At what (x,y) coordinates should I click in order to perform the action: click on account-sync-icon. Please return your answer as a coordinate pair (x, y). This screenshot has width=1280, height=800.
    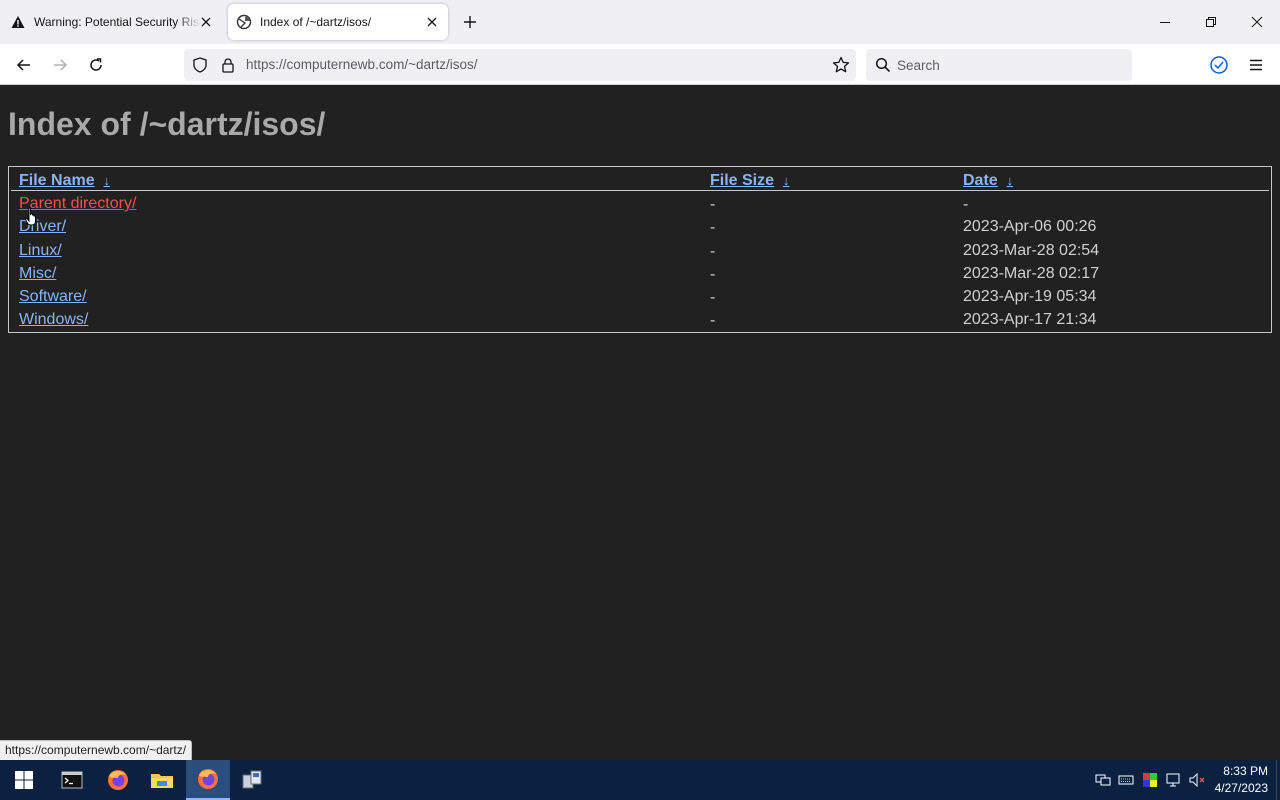
    Looking at the image, I should click on (1219, 65).